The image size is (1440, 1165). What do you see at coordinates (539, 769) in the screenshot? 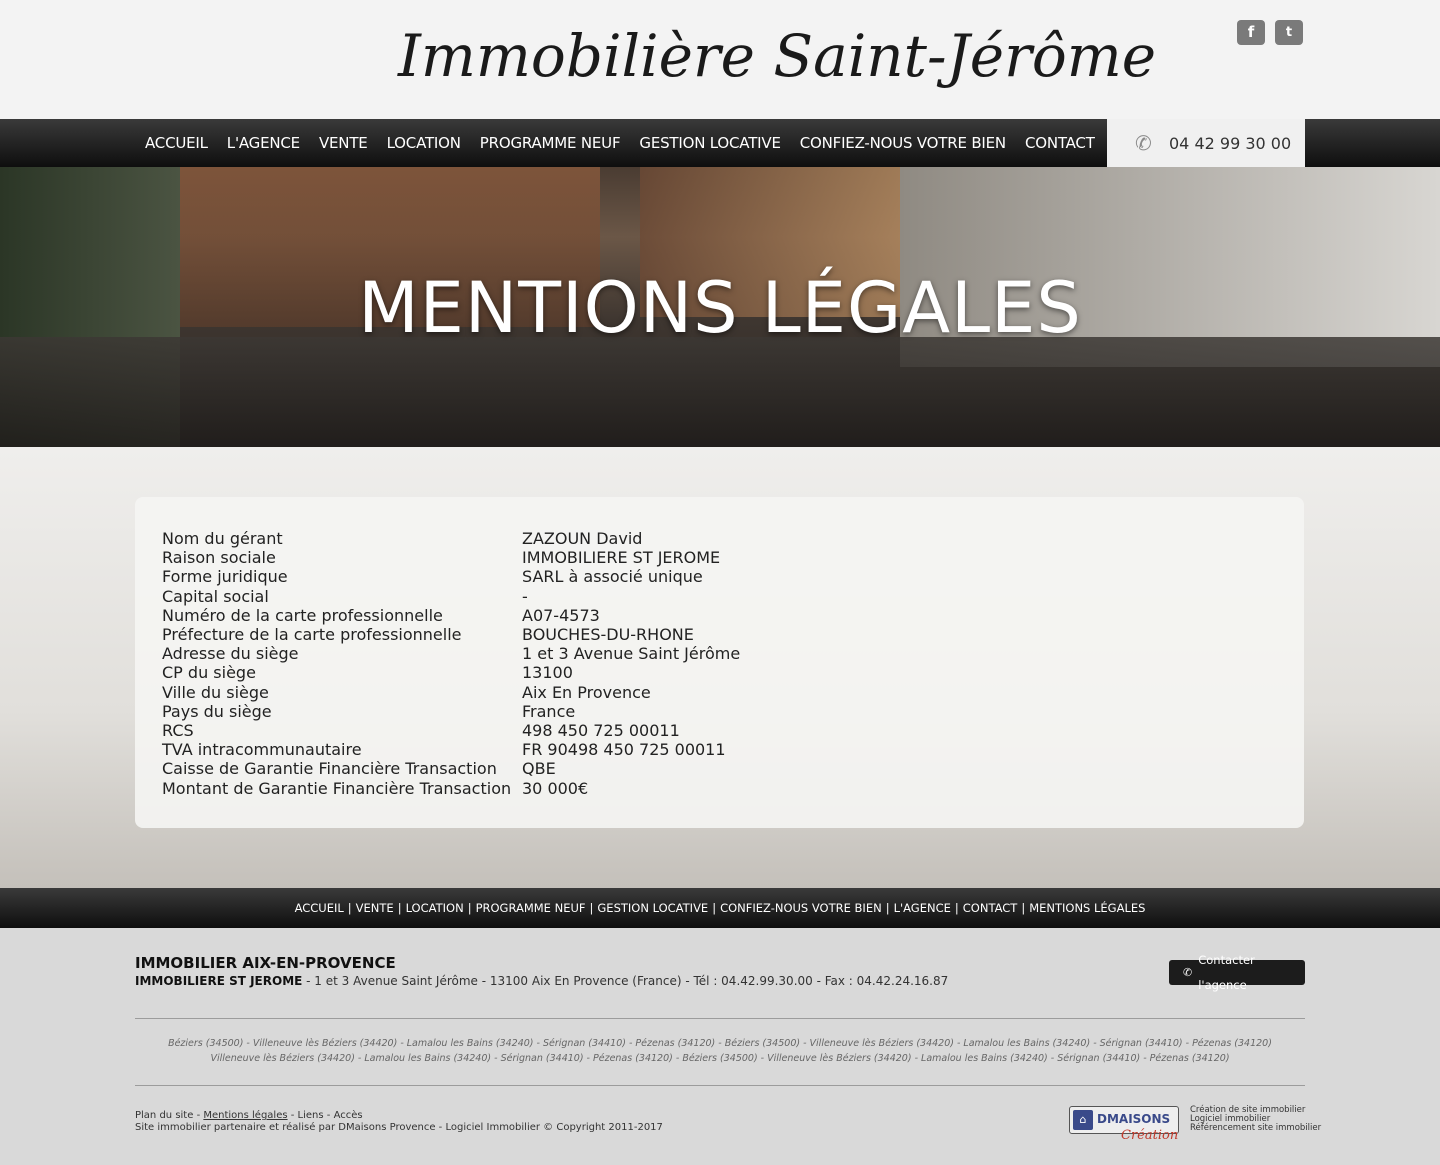
I see `legal-value: QBE` at bounding box center [539, 769].